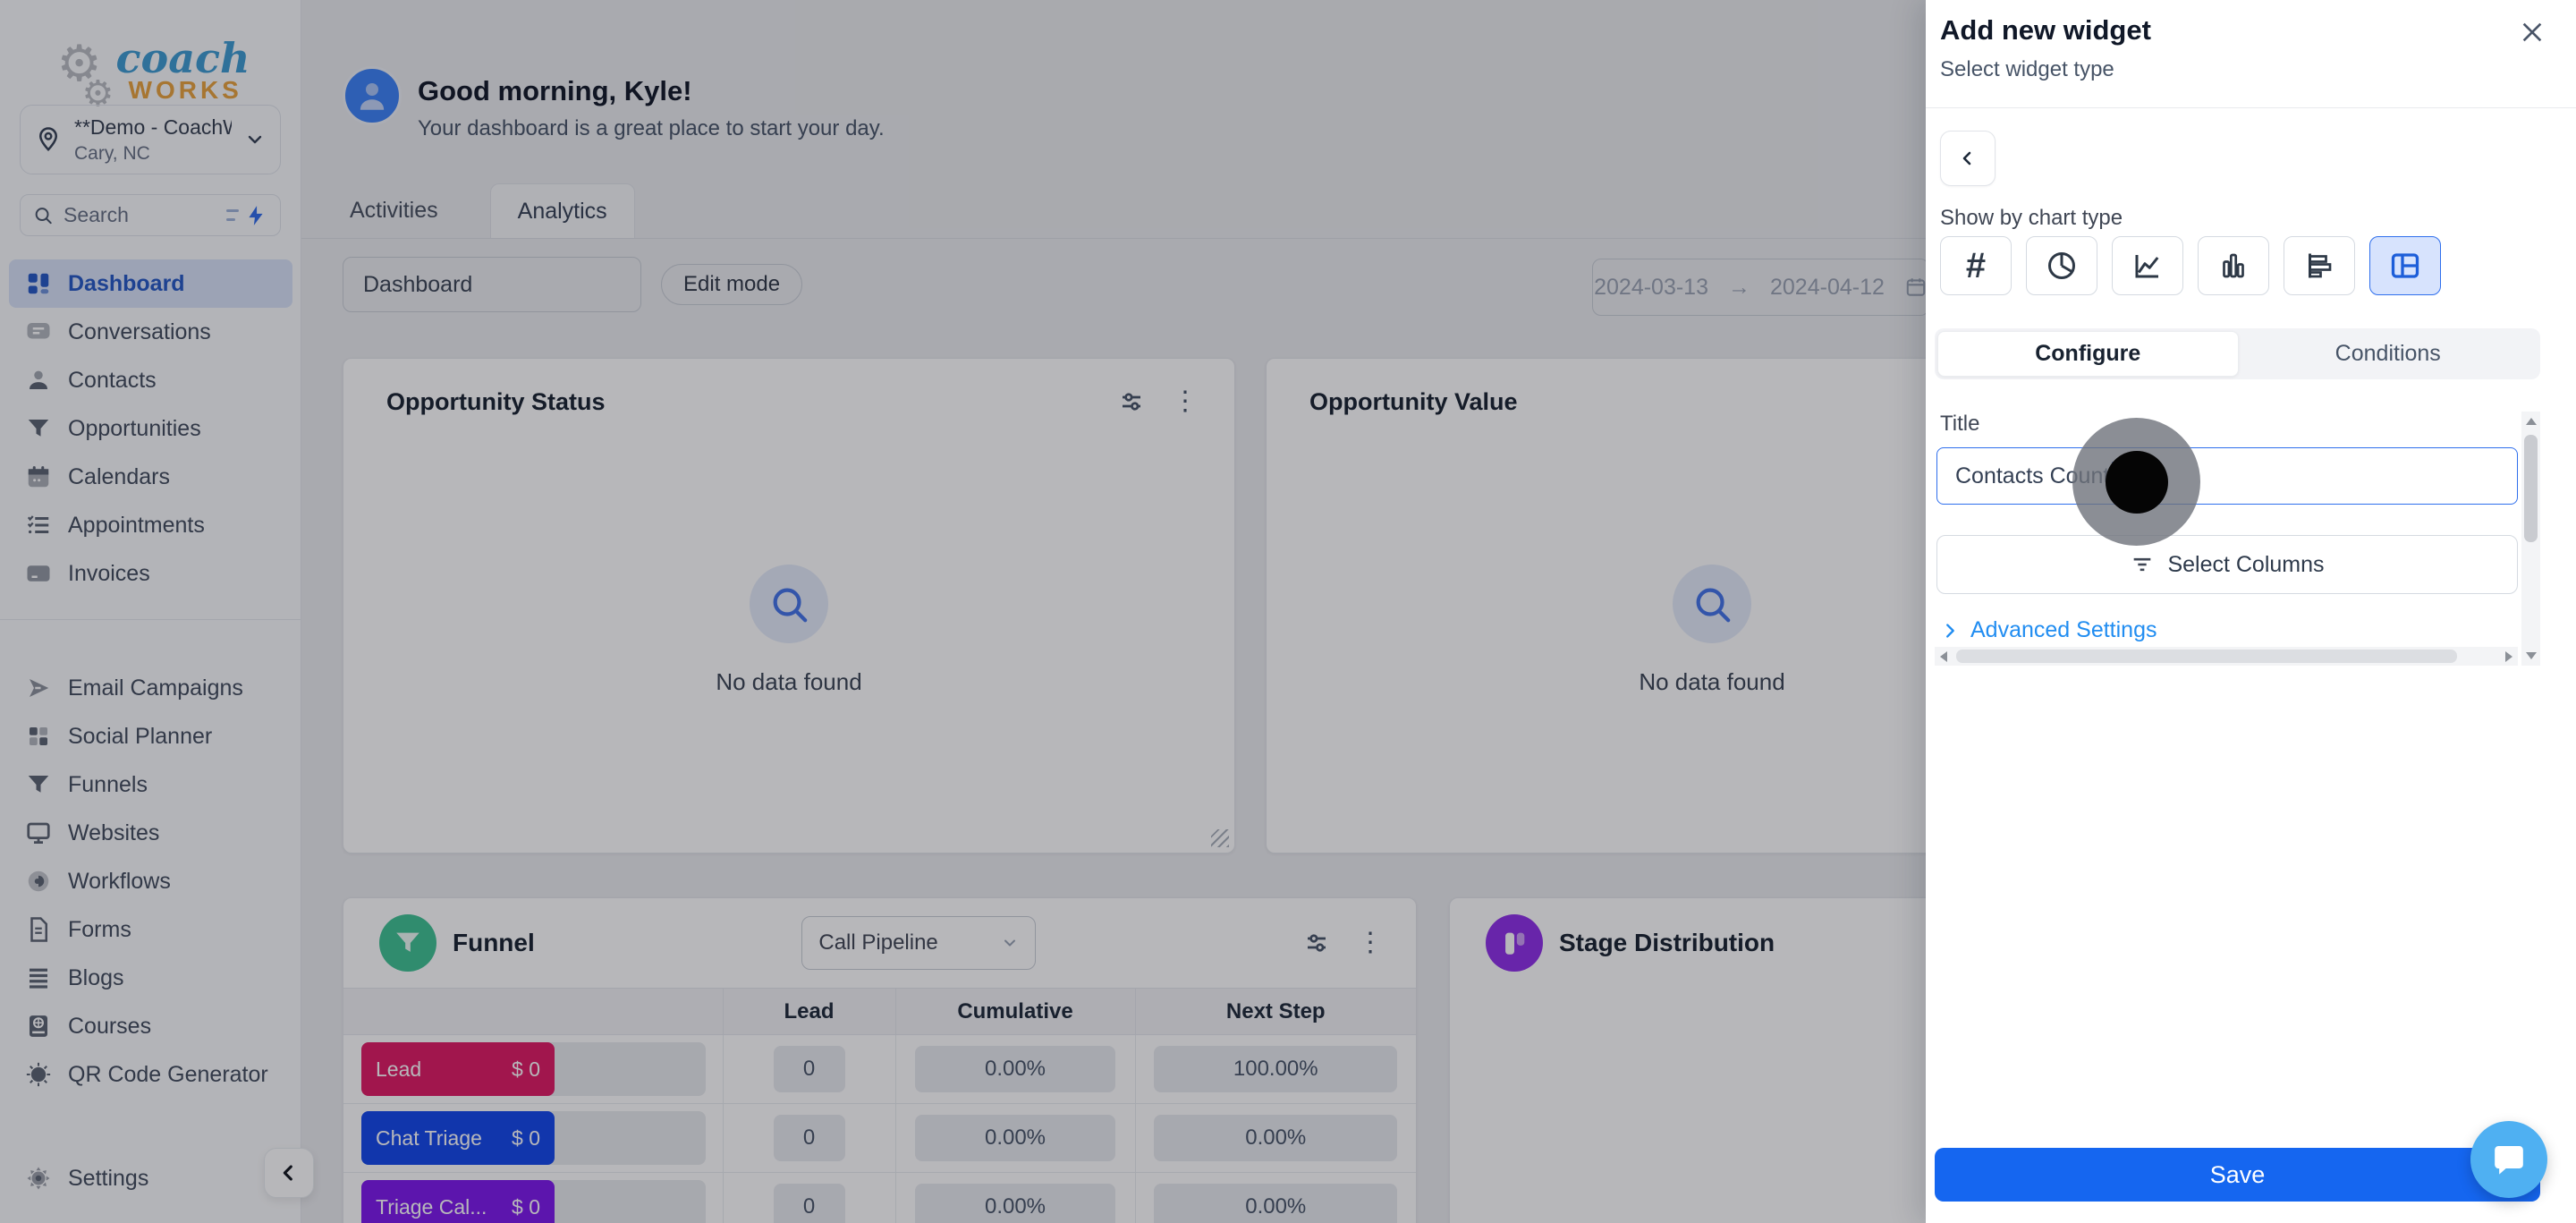 Image resolution: width=2576 pixels, height=1223 pixels. I want to click on stage-pill: Chat Triage $ 0, so click(458, 1138).